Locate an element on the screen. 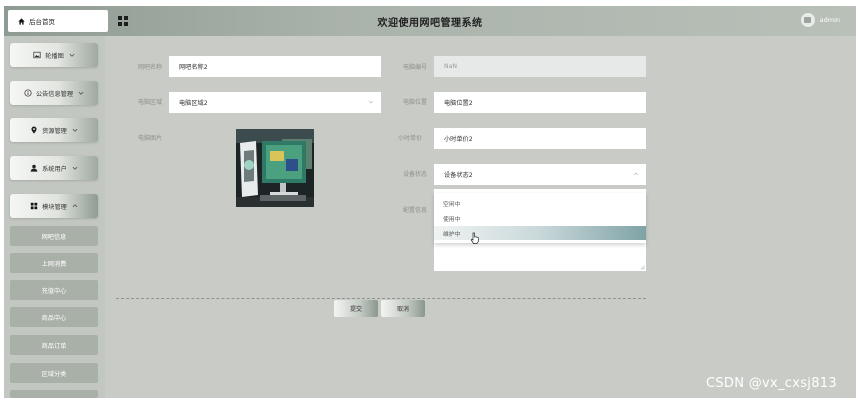 This screenshot has width=863, height=402. name-input: 网吧名称2 is located at coordinates (275, 66).